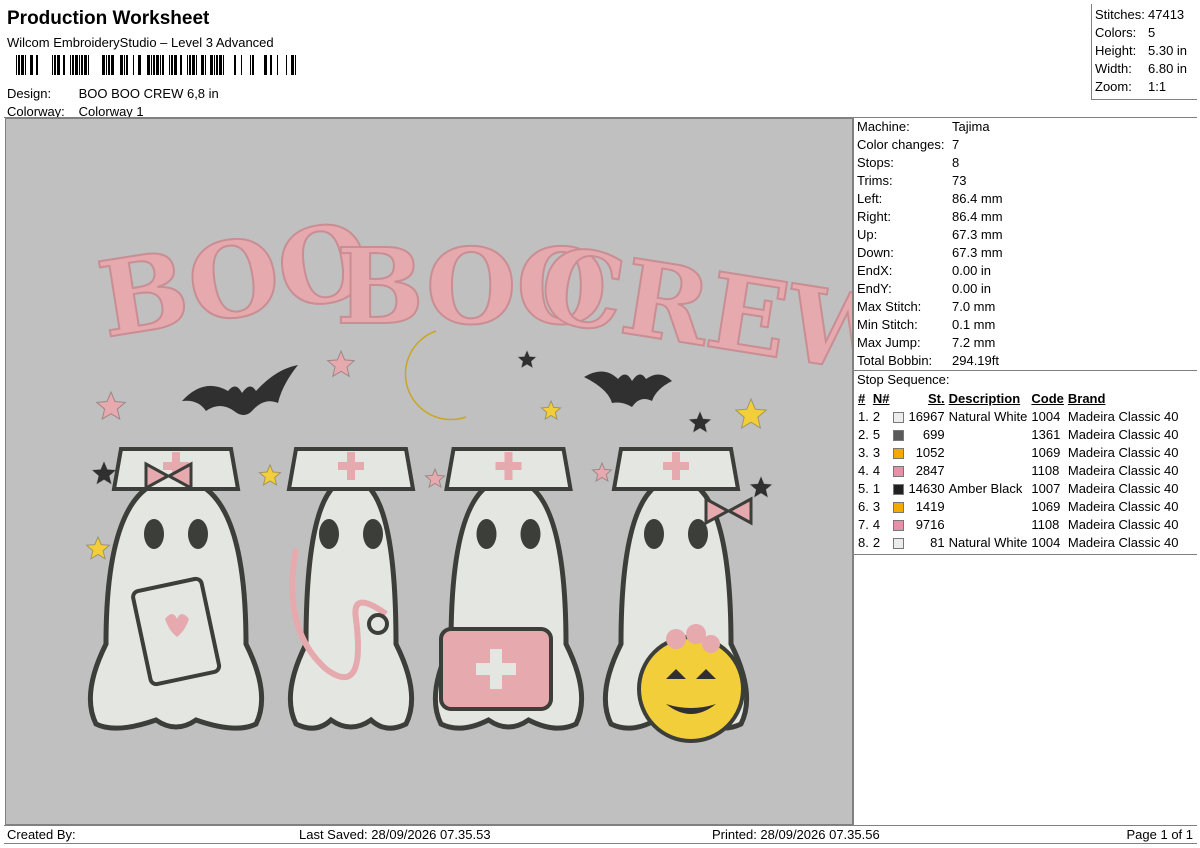 This screenshot has height=848, width=1200. Describe the element at coordinates (1141, 68) in the screenshot. I see `summary-row: Width: 6.80 in` at that location.